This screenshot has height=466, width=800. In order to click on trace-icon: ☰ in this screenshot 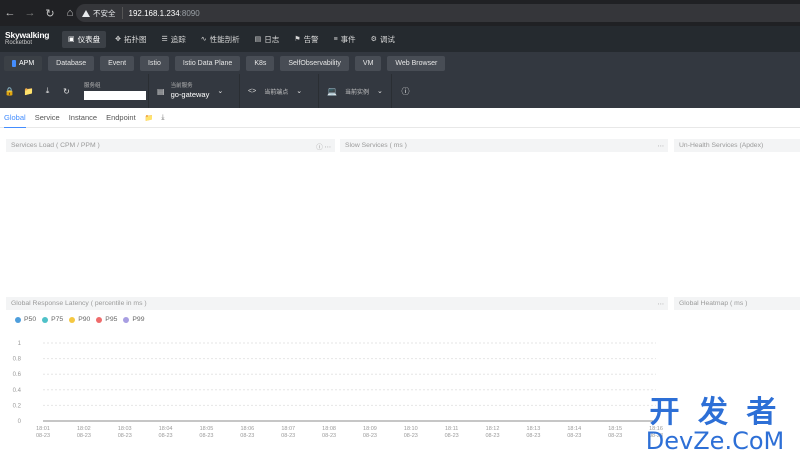, I will do `click(164, 39)`.